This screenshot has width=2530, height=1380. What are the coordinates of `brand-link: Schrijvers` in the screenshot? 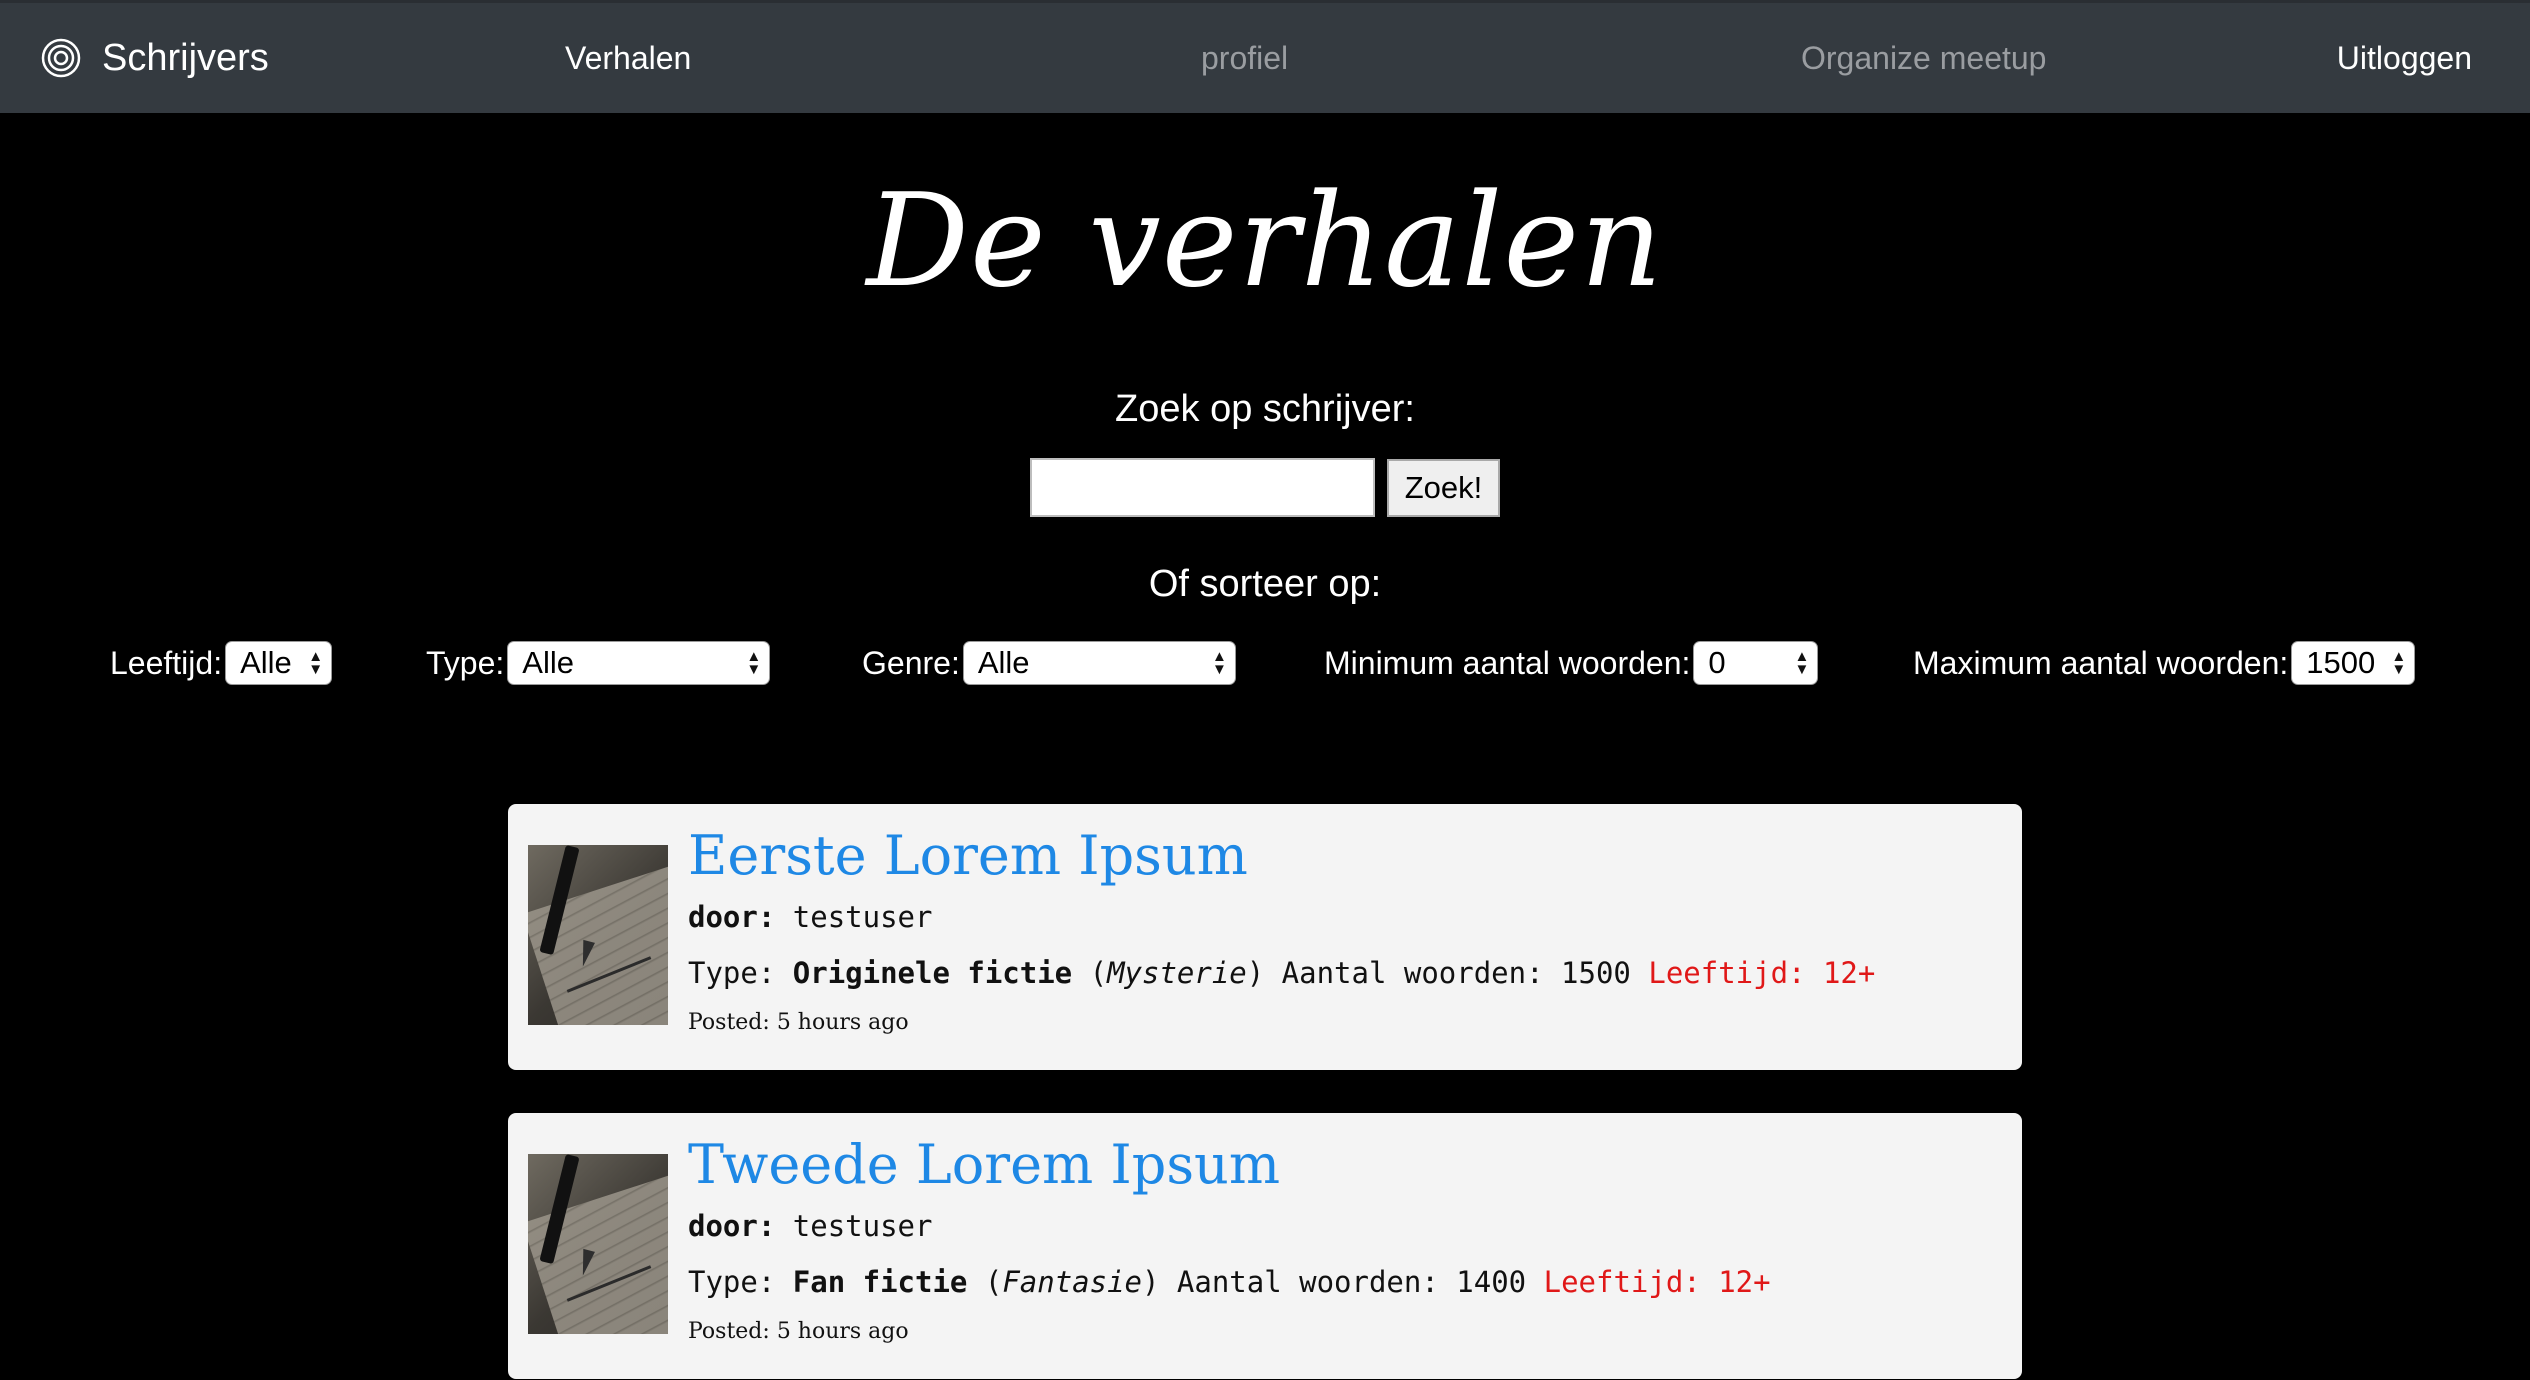 It's located at (154, 58).